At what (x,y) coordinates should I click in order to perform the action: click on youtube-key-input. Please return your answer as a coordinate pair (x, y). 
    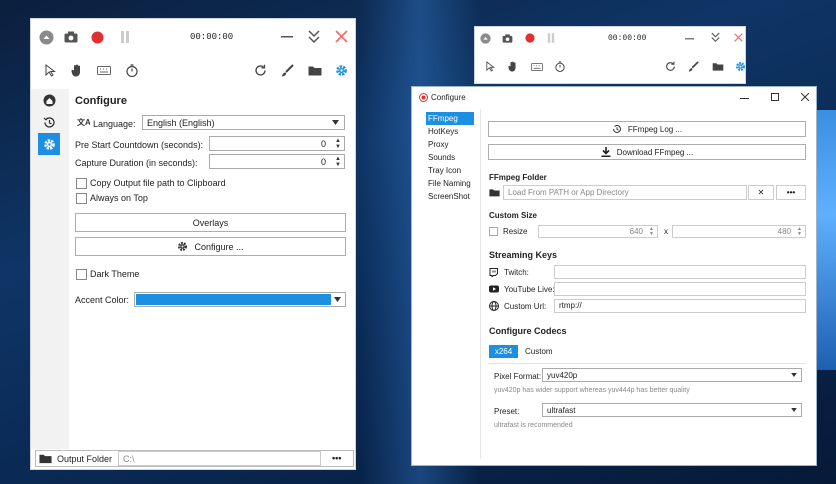
    Looking at the image, I should click on (680, 289).